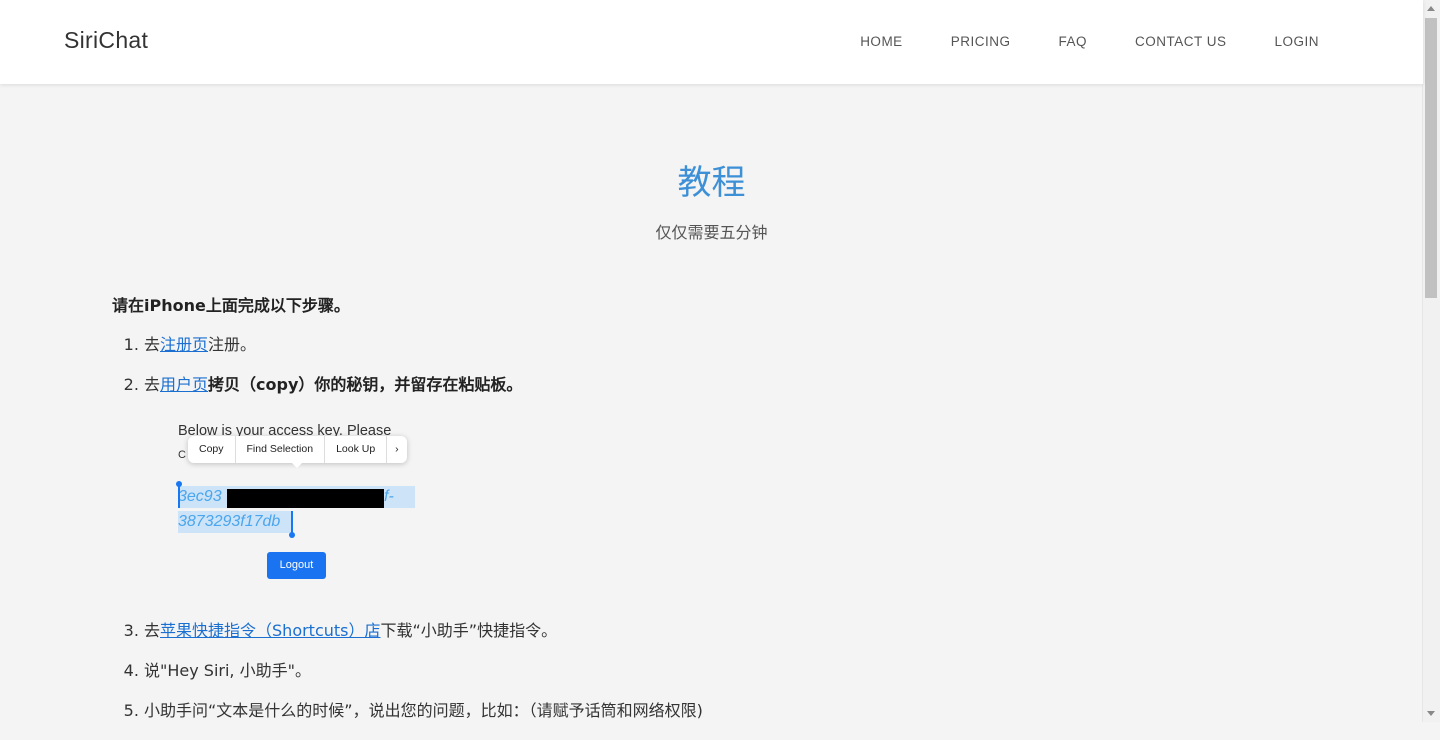  Describe the element at coordinates (152, 384) in the screenshot. I see `step-2-pre: 去` at that location.